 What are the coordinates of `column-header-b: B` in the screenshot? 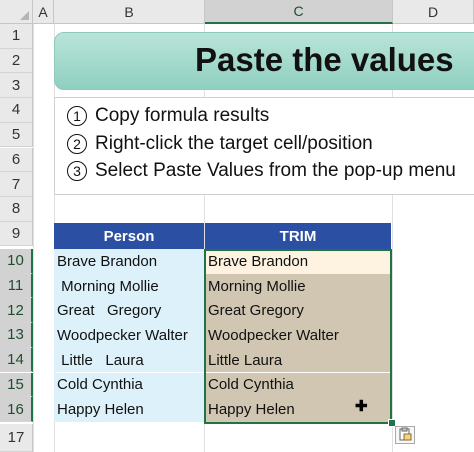 It's located at (129, 12).